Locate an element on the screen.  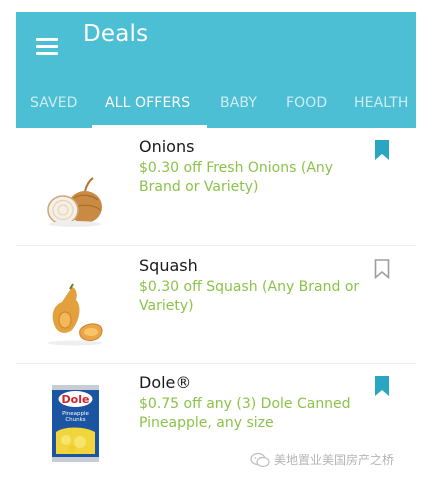
svg-text: Chunks is located at coordinates (75, 420).